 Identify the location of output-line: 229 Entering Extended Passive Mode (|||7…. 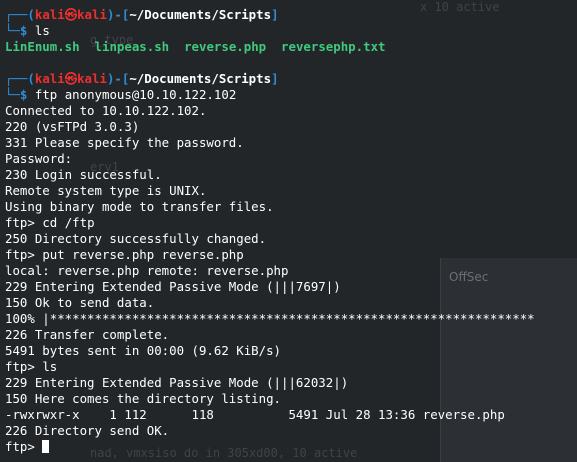
(173, 286).